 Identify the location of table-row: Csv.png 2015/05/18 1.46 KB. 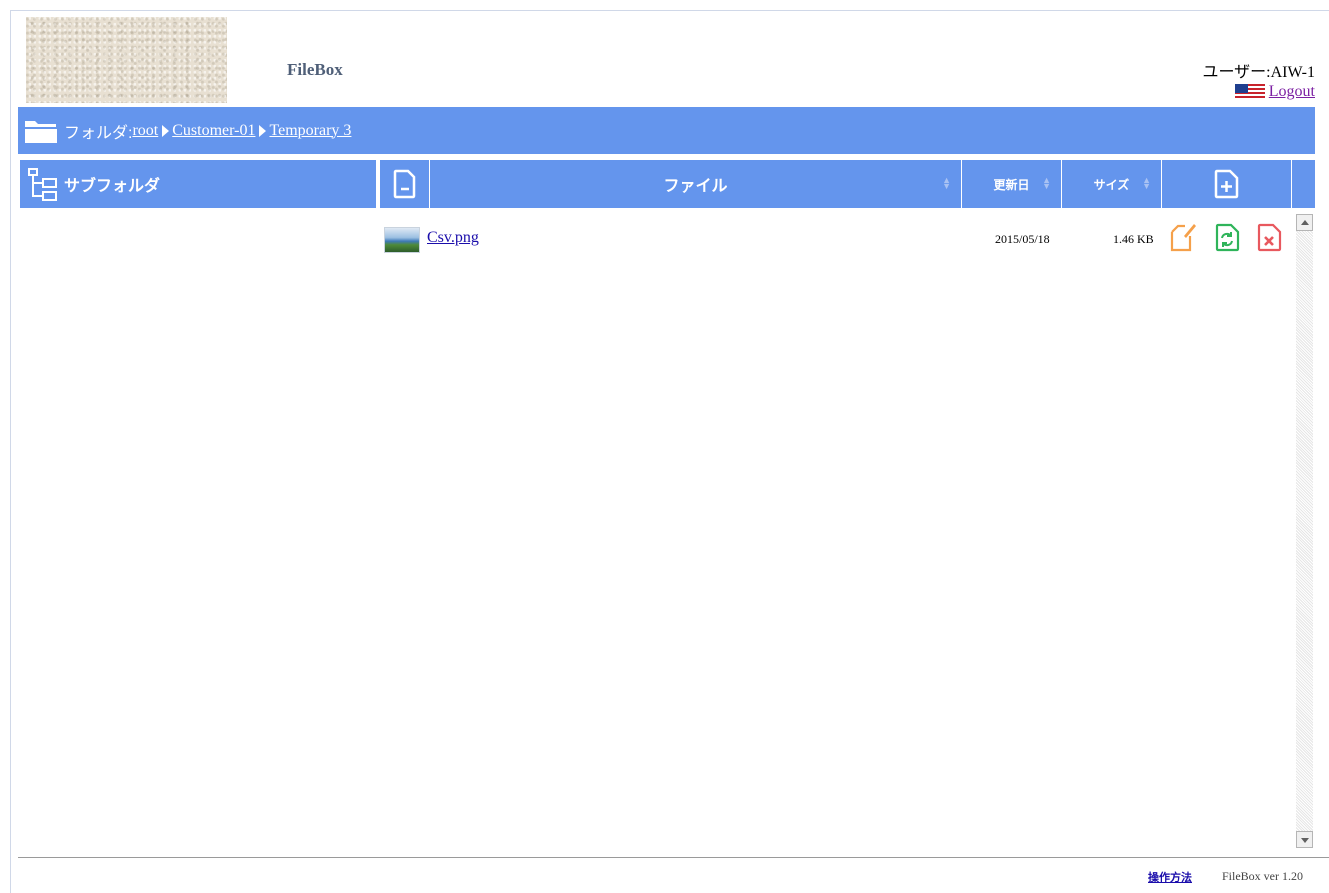
(839, 238).